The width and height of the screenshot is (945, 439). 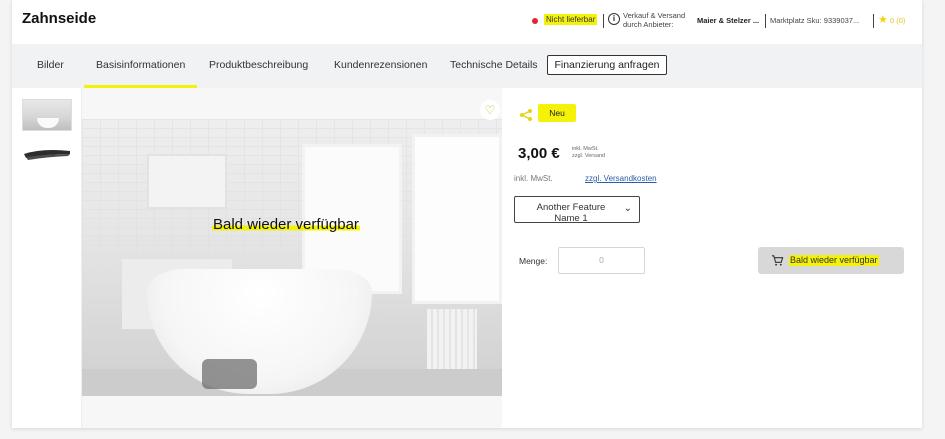 I want to click on cart-icon, so click(x=777, y=260).